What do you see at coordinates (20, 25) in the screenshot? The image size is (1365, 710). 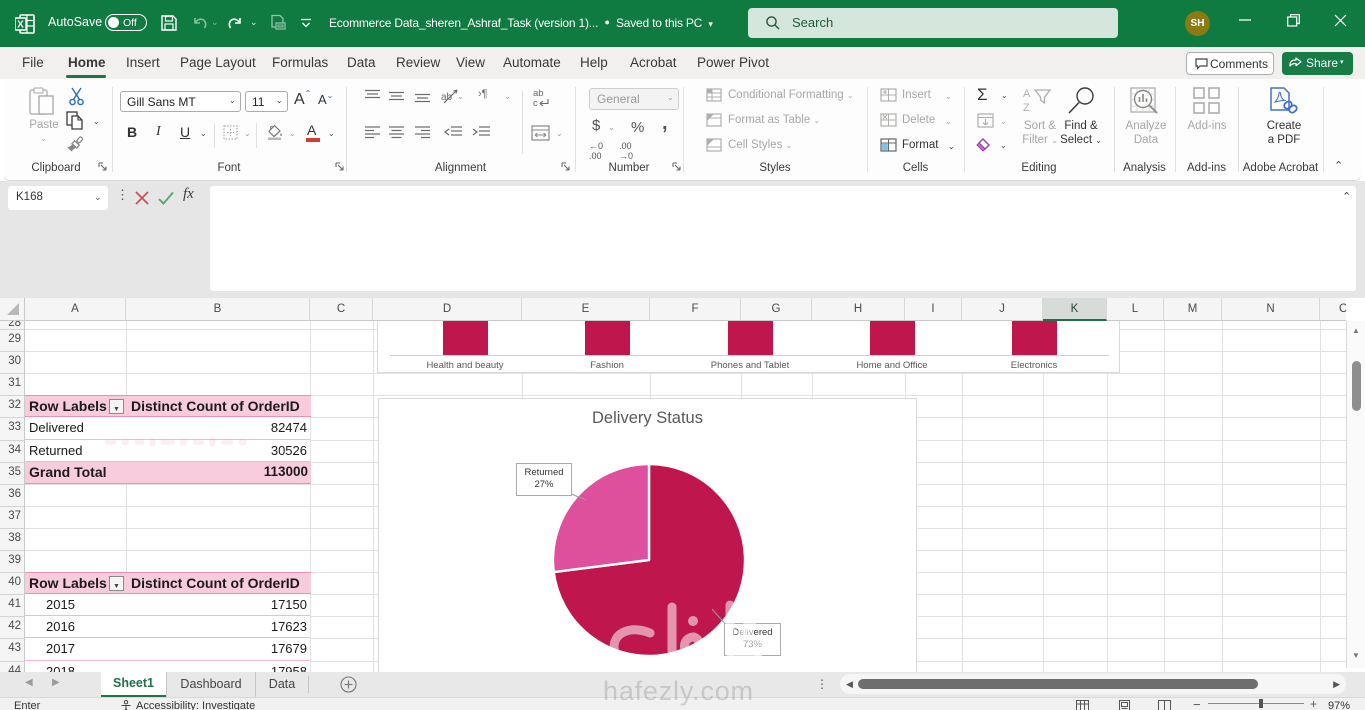 I see `svg-text: X` at bounding box center [20, 25].